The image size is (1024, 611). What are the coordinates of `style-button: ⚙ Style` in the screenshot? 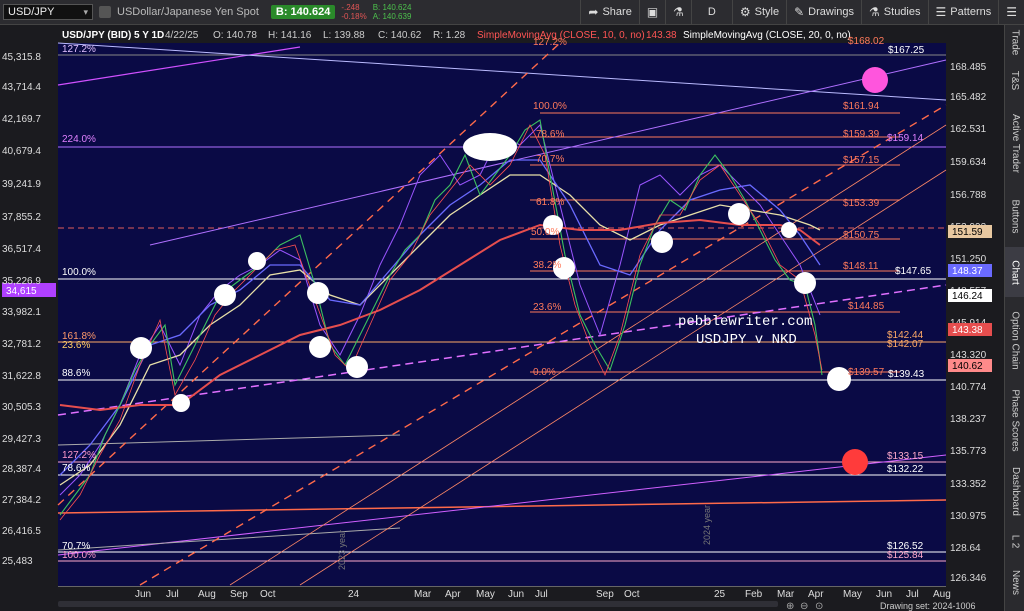 It's located at (758, 12).